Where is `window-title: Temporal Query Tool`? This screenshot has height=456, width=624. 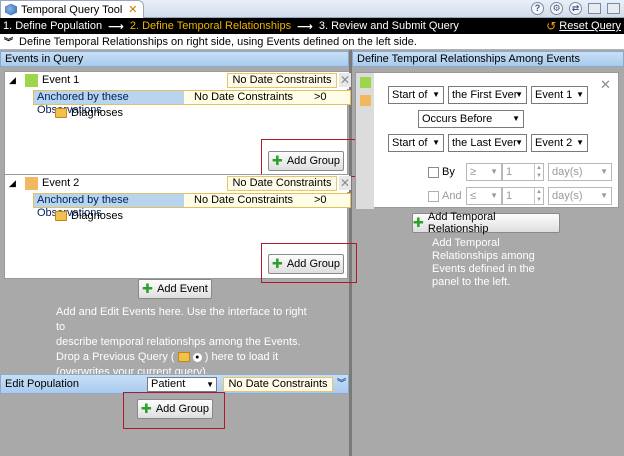
window-title: Temporal Query Tool is located at coordinates (72, 9).